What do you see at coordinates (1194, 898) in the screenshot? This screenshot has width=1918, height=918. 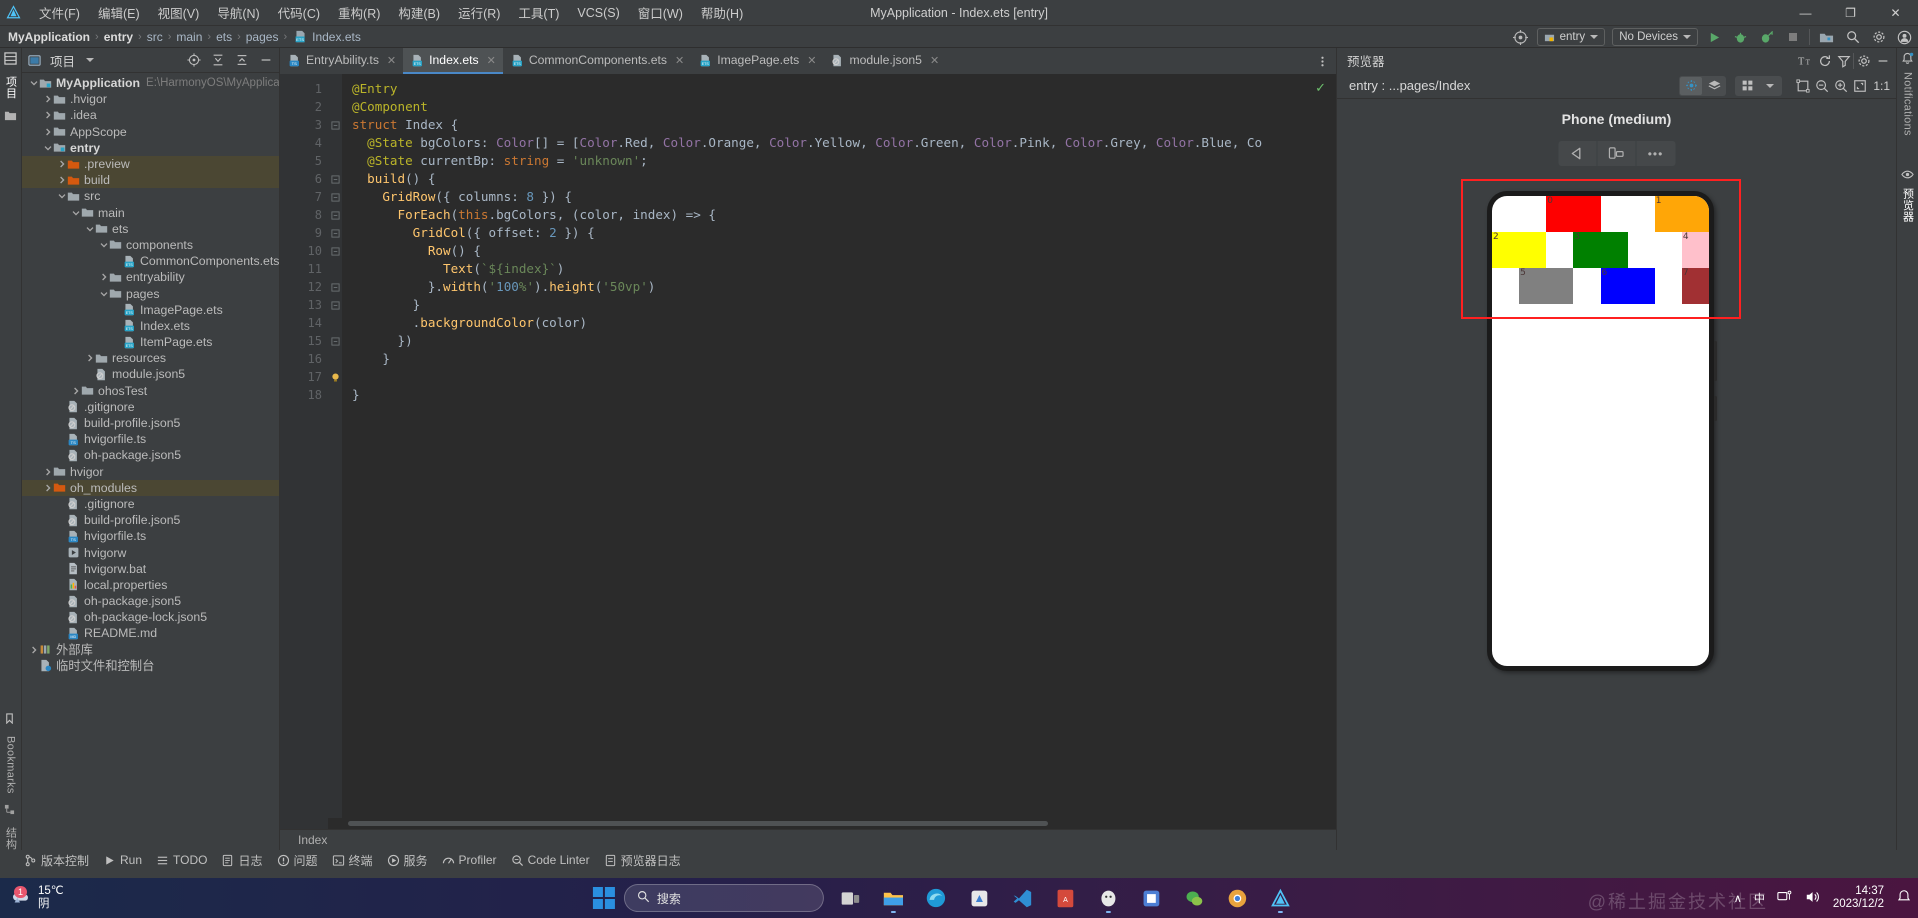 I see `wechat-button` at bounding box center [1194, 898].